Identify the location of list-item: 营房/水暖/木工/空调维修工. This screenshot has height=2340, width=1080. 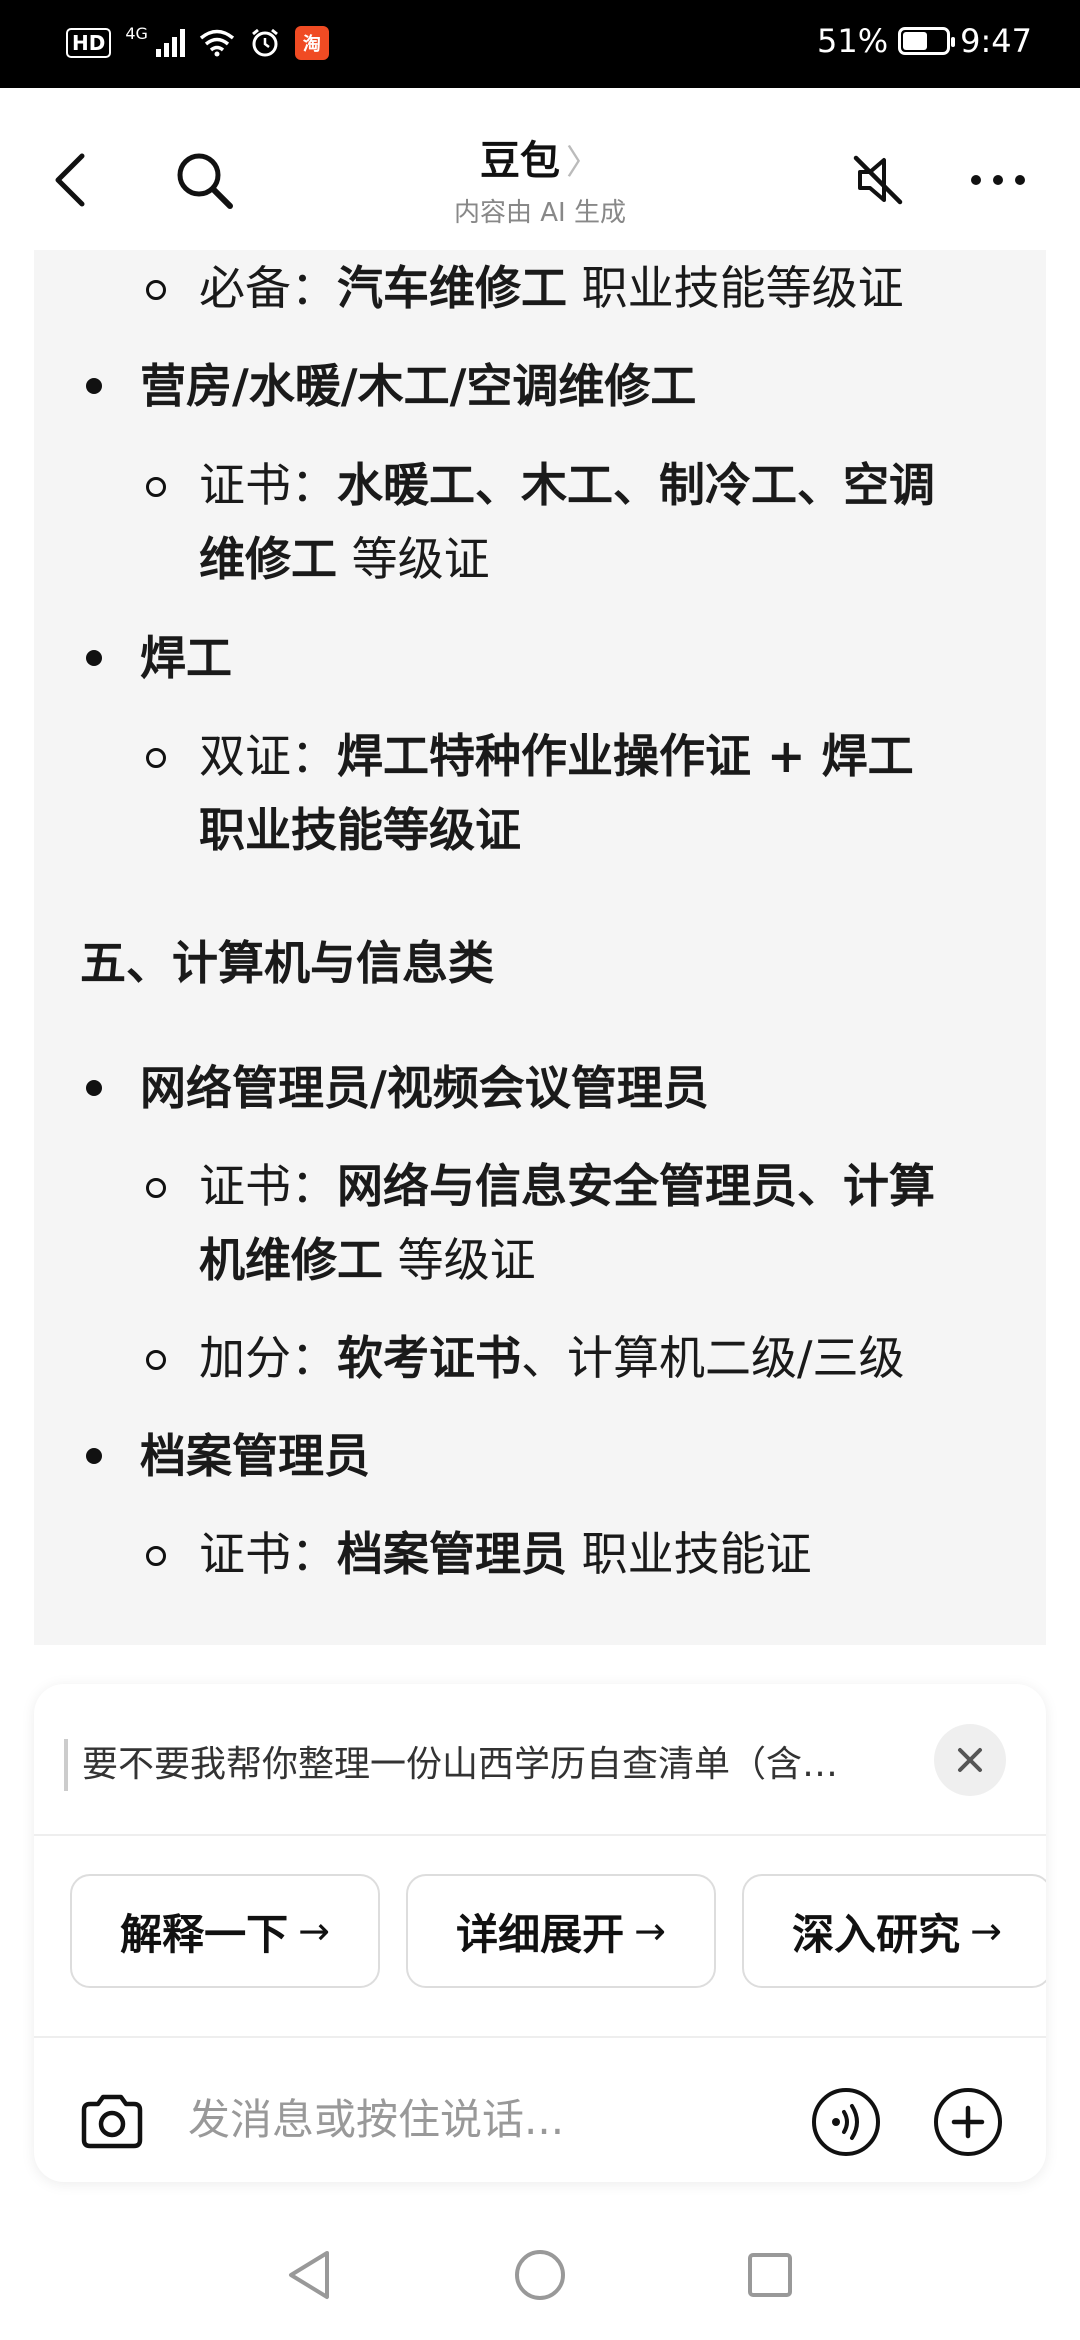
(418, 386).